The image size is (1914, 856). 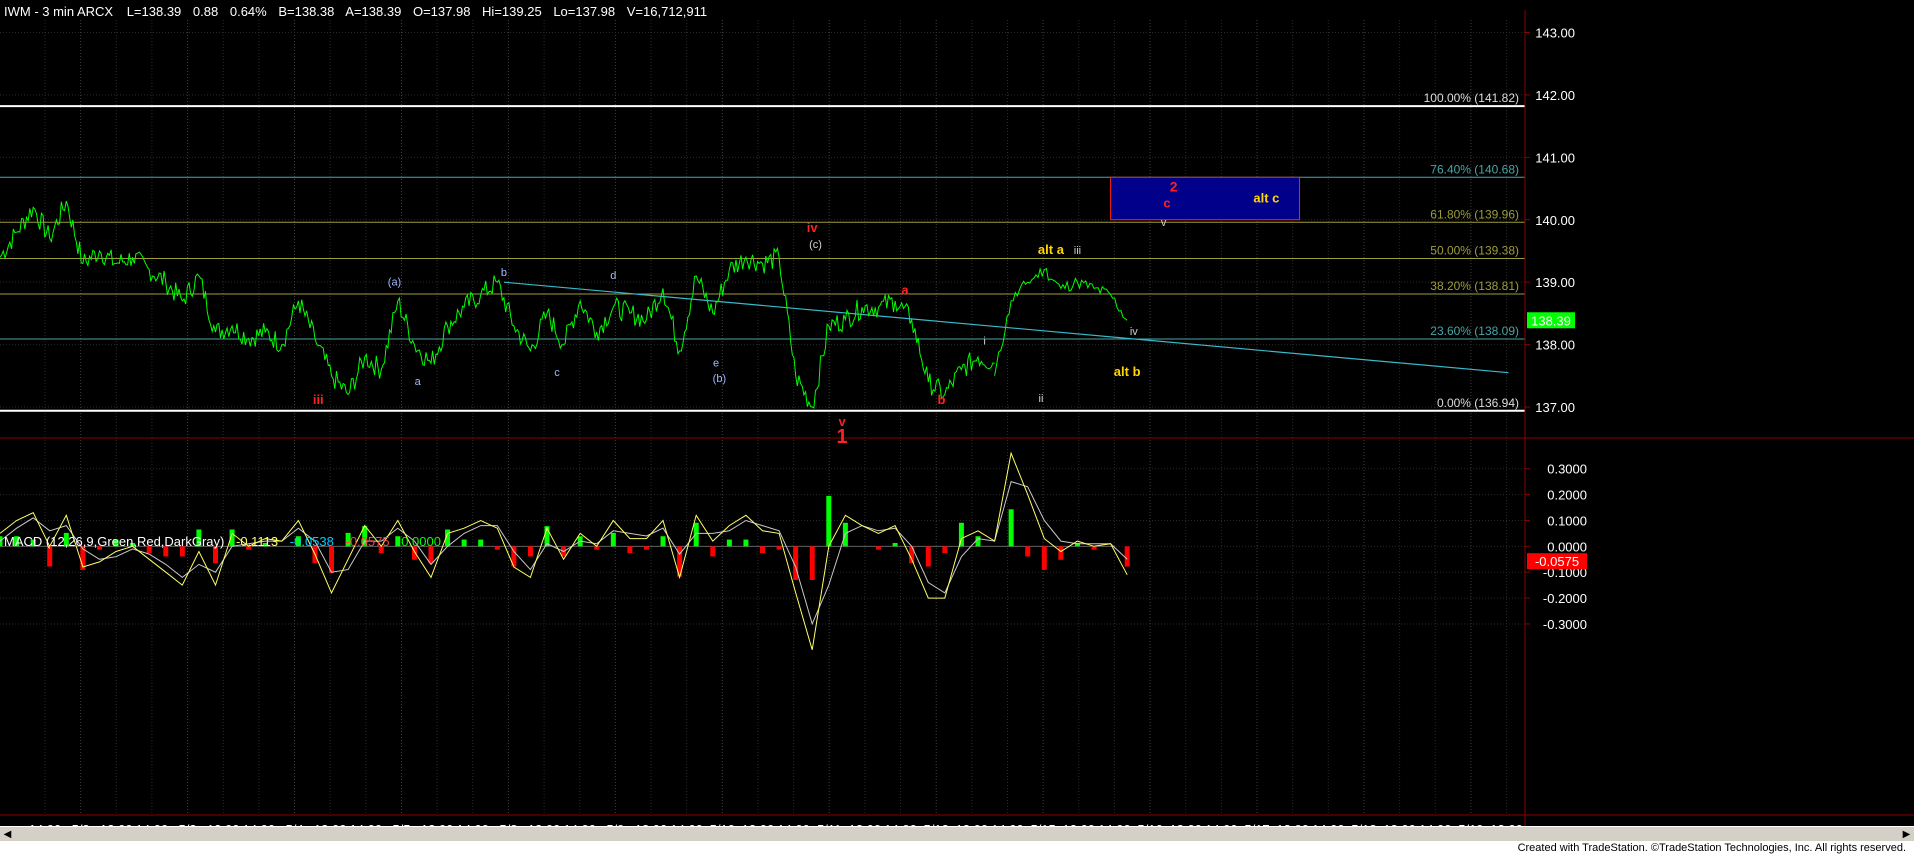 I want to click on header-change: 0.88, so click(x=205, y=11).